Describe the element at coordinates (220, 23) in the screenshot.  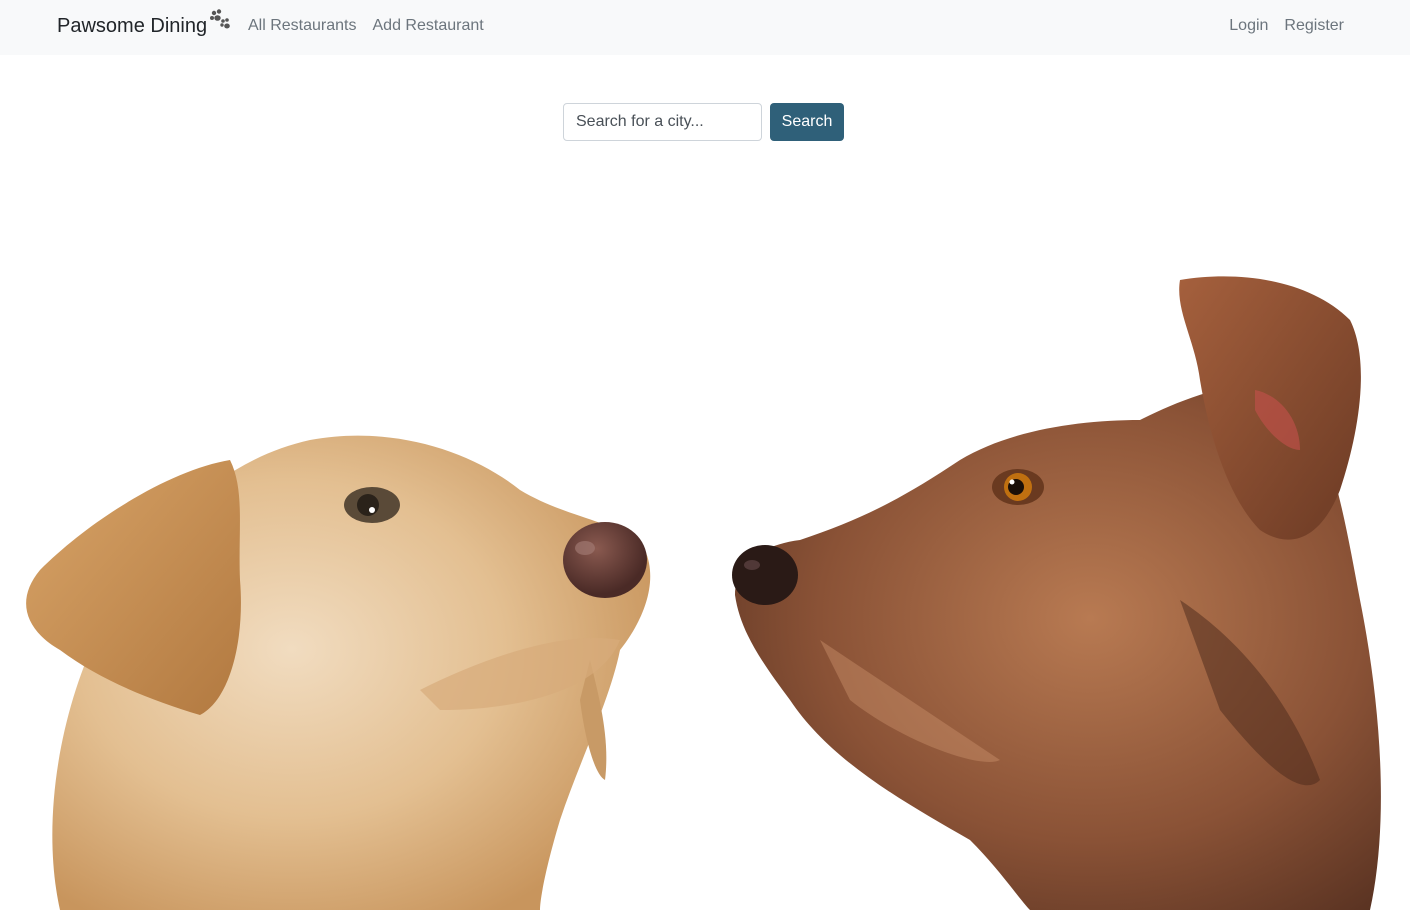
I see `paw-icon` at that location.